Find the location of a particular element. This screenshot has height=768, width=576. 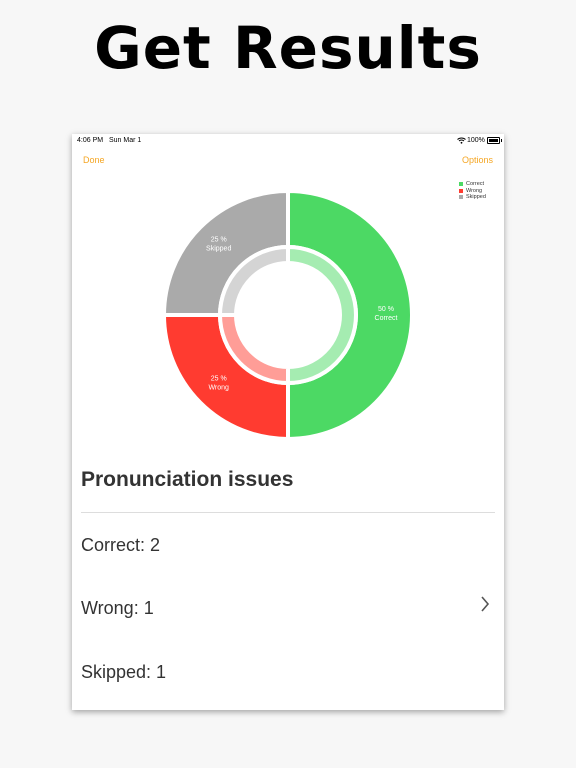

section-title: Pronunciation issues is located at coordinates (187, 479).